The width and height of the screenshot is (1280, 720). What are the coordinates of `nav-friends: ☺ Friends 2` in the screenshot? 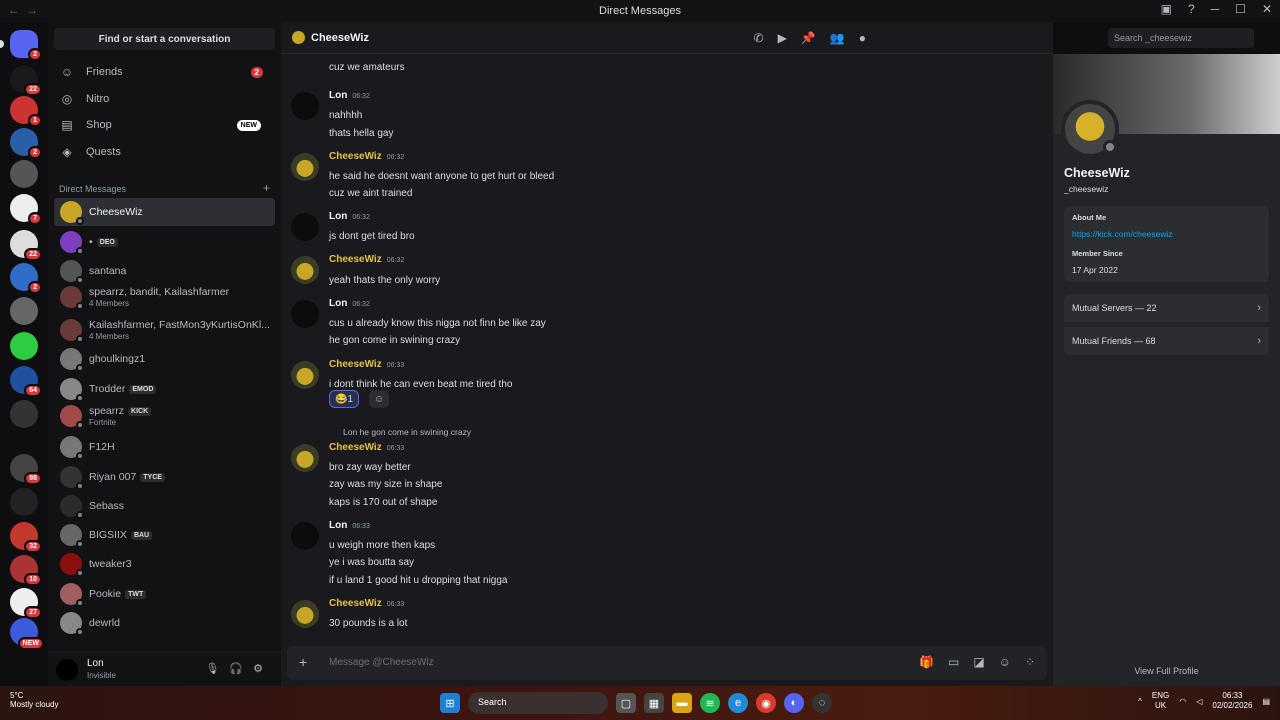 It's located at (164, 72).